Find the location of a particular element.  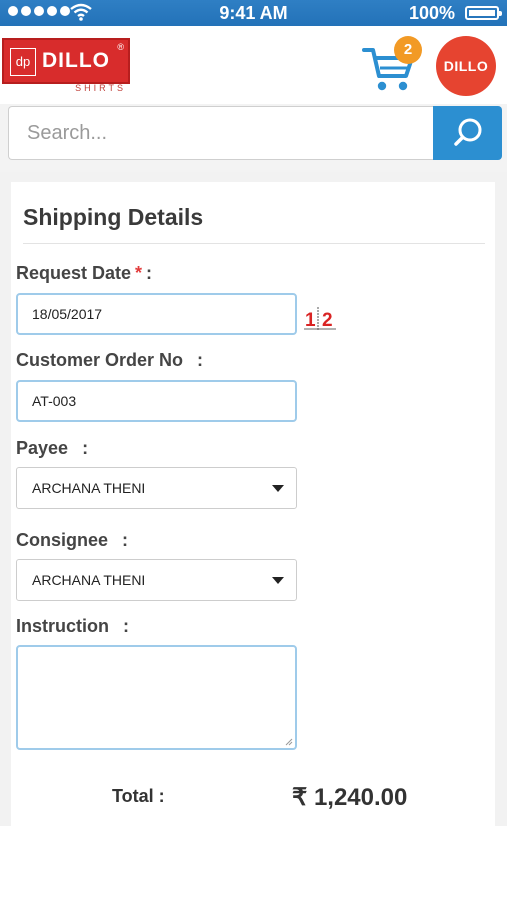

consignee-select-value: ARCHANA THENI is located at coordinates (89, 580).